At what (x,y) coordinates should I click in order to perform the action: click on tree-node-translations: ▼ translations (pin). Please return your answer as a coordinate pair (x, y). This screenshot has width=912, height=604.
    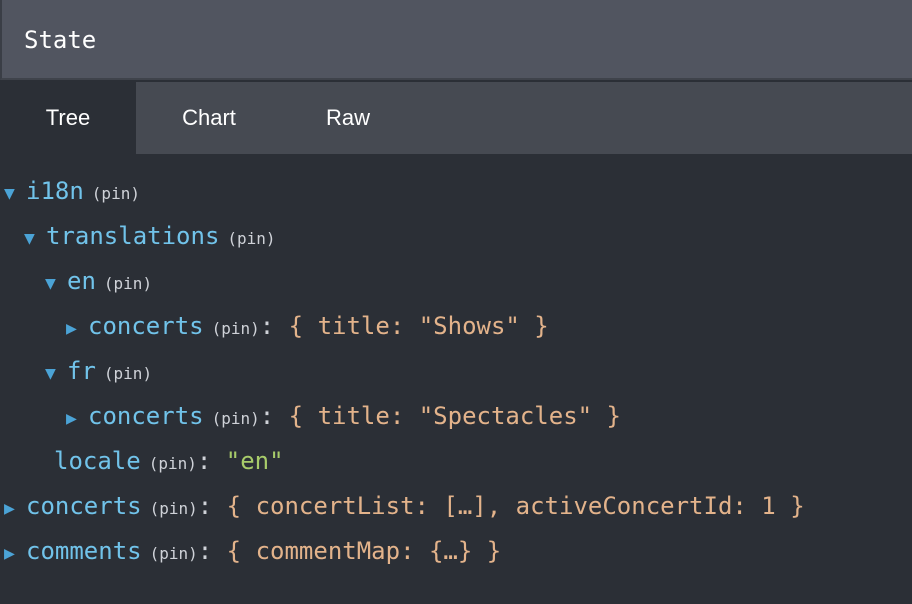
    Looking at the image, I should click on (150, 236).